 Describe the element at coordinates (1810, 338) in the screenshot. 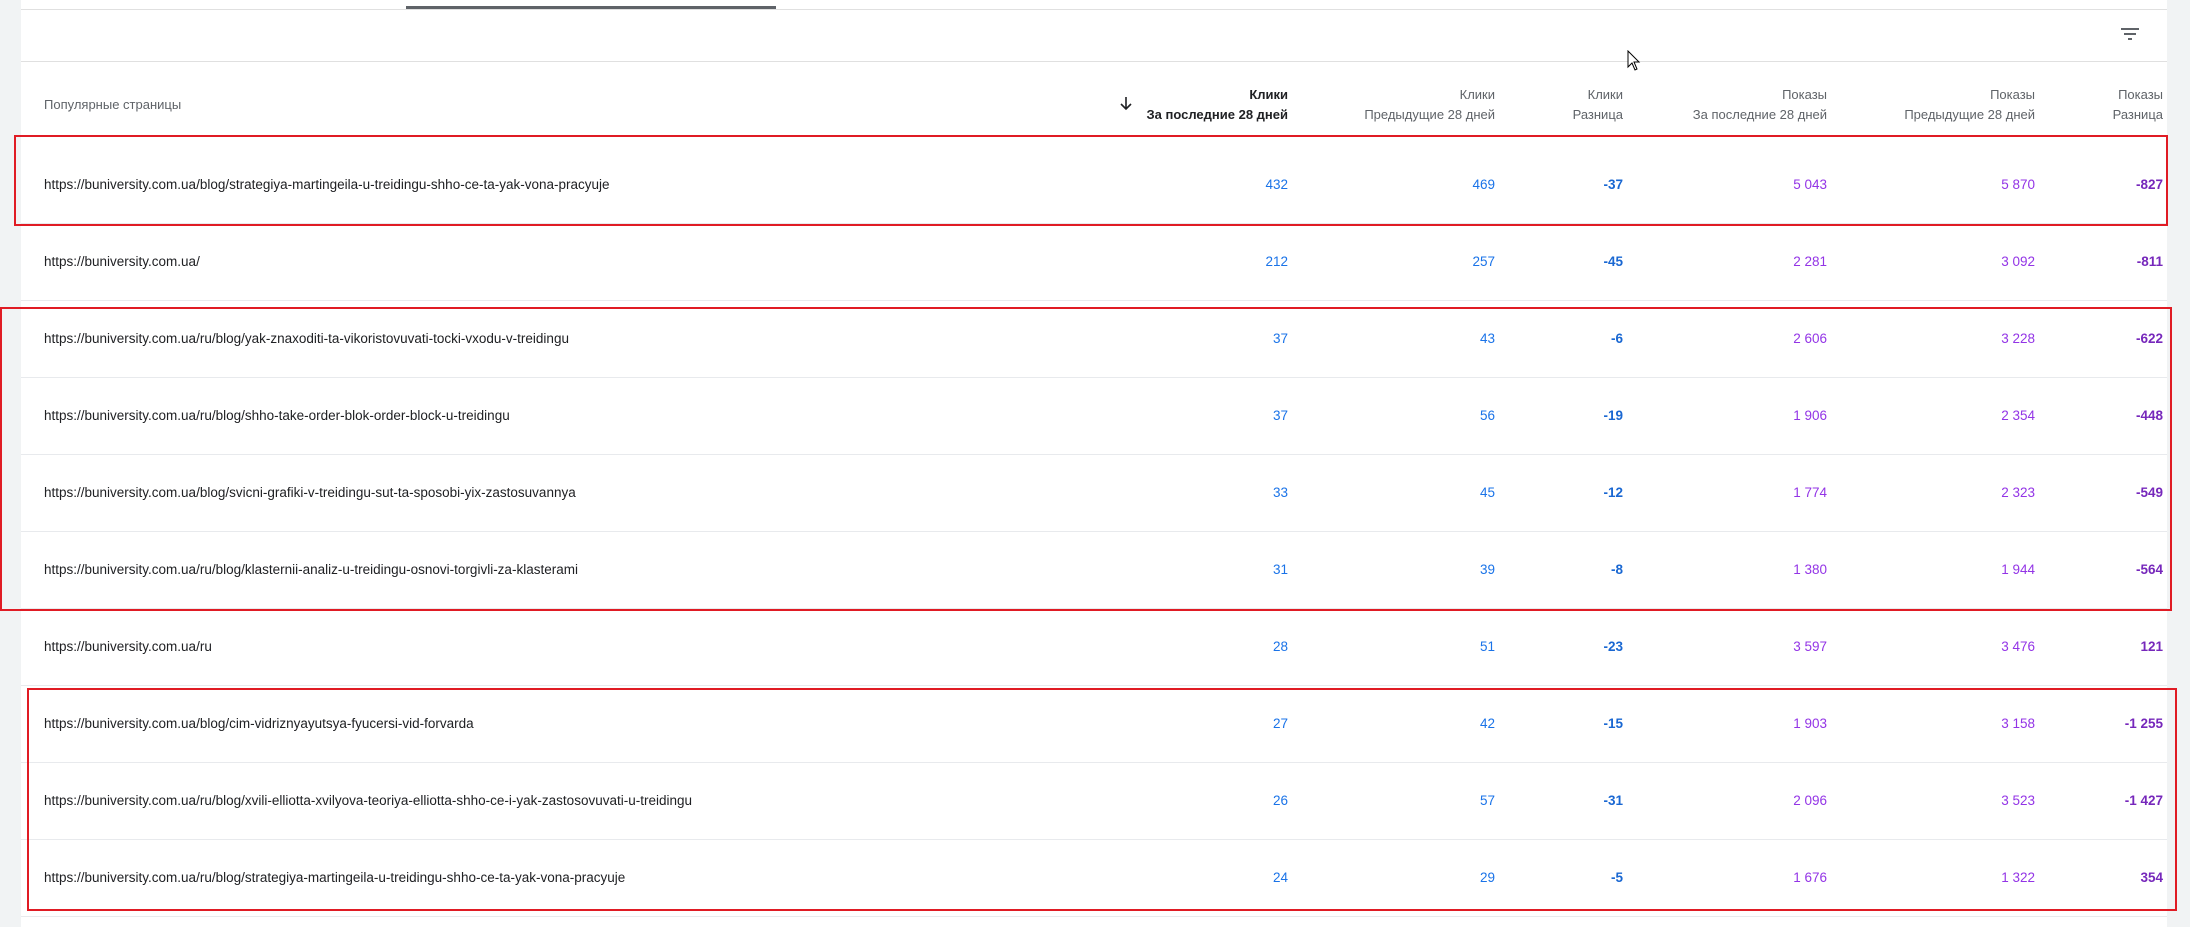

I see `impressions-current: 2 606` at that location.